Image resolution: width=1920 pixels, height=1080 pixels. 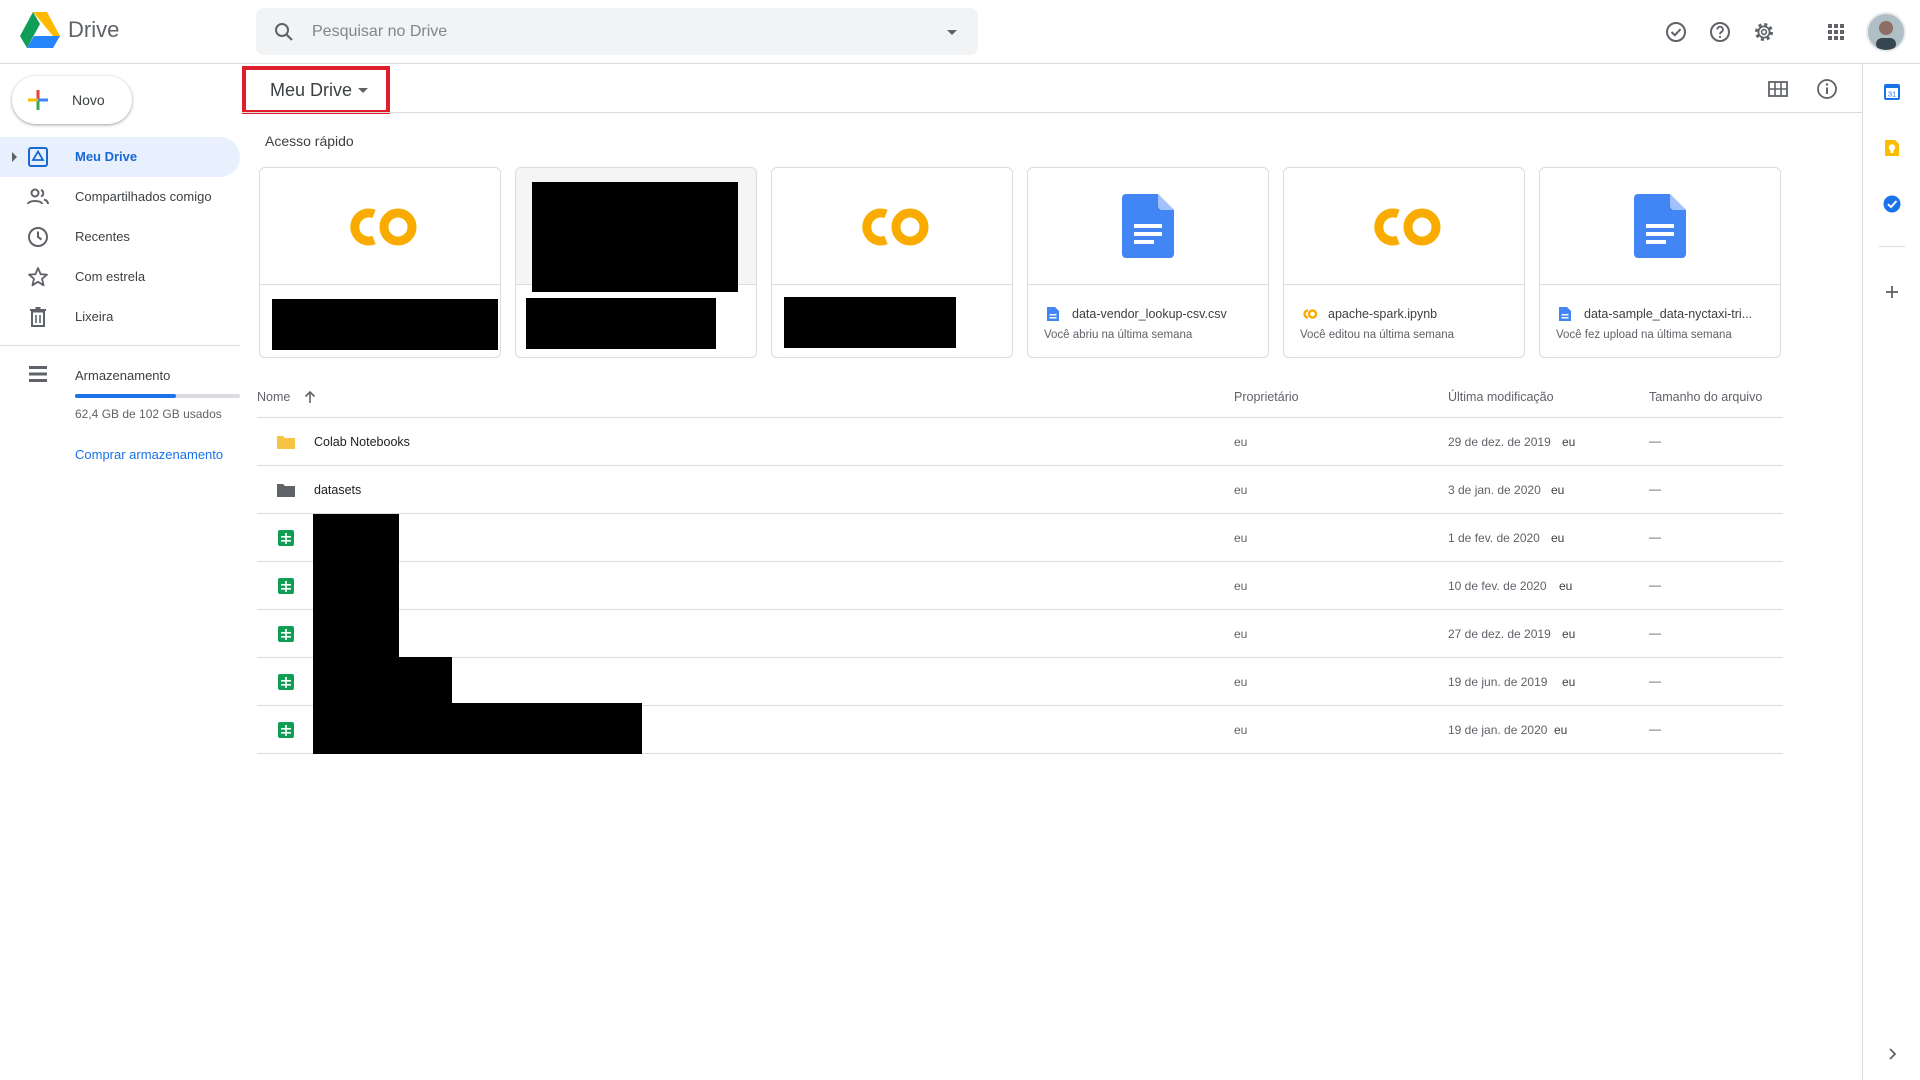 I want to click on google-docs-icon, so click(x=1565, y=314).